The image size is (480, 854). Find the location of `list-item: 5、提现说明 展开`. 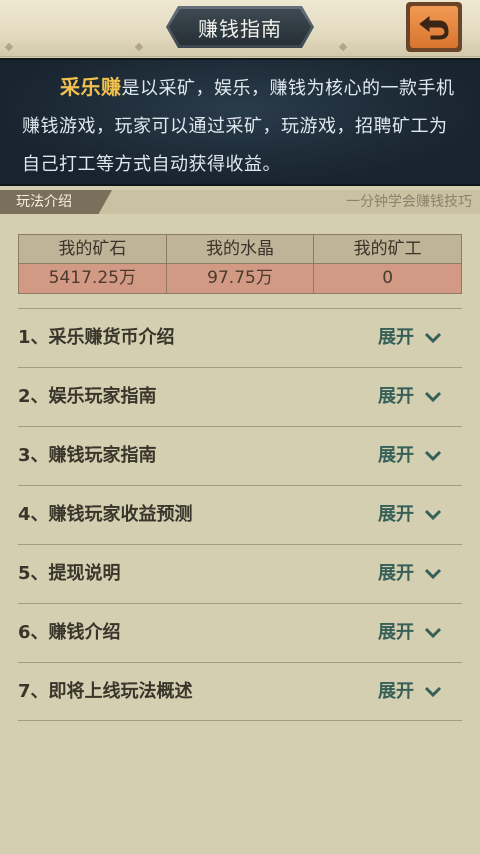

list-item: 5、提现说明 展开 is located at coordinates (240, 573).